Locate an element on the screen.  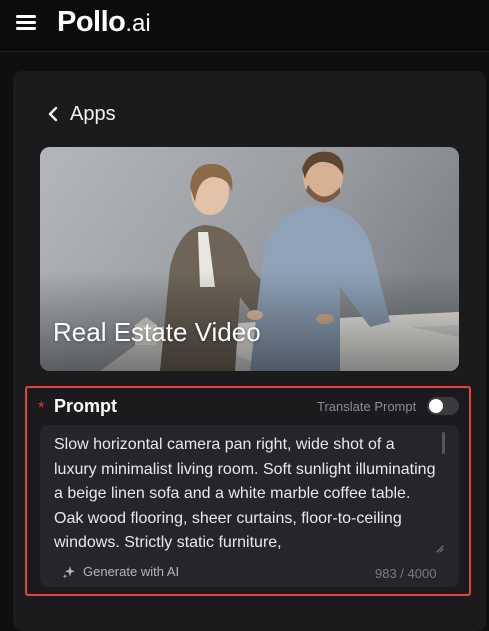
hero-title: Real Estate Video is located at coordinates (157, 332).